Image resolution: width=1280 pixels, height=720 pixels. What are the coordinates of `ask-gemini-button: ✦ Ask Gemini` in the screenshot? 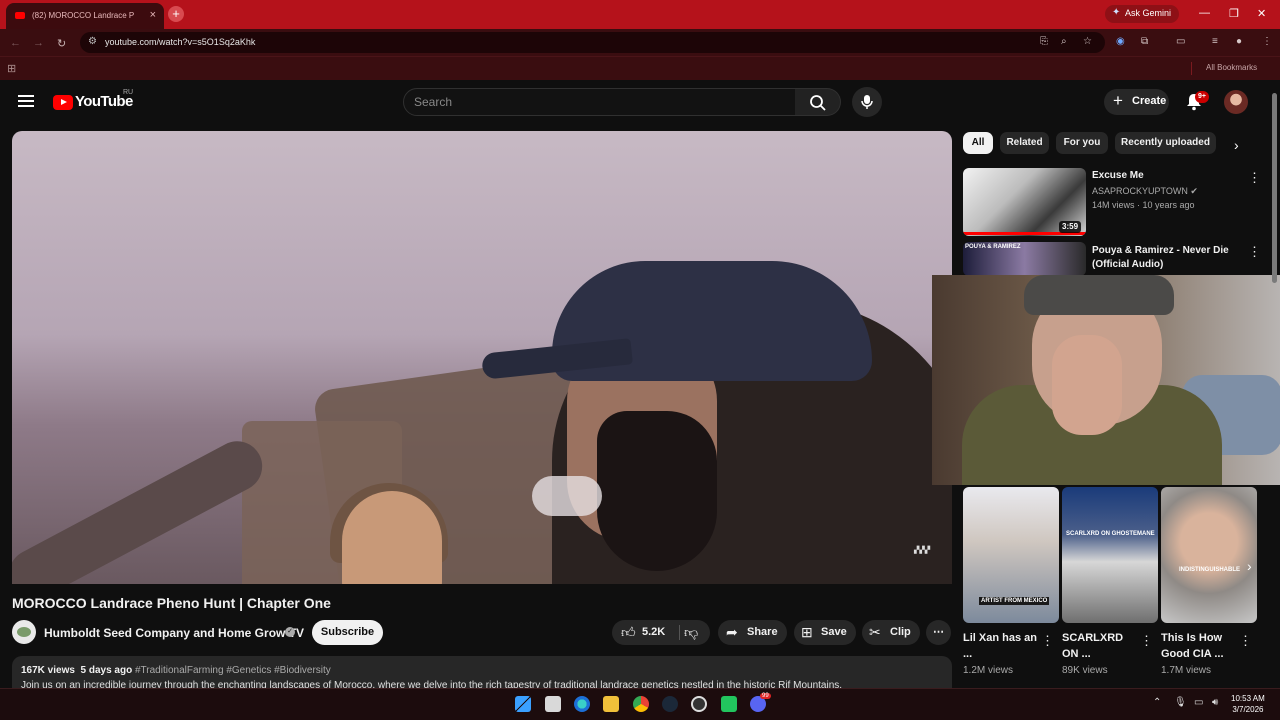 It's located at (1142, 14).